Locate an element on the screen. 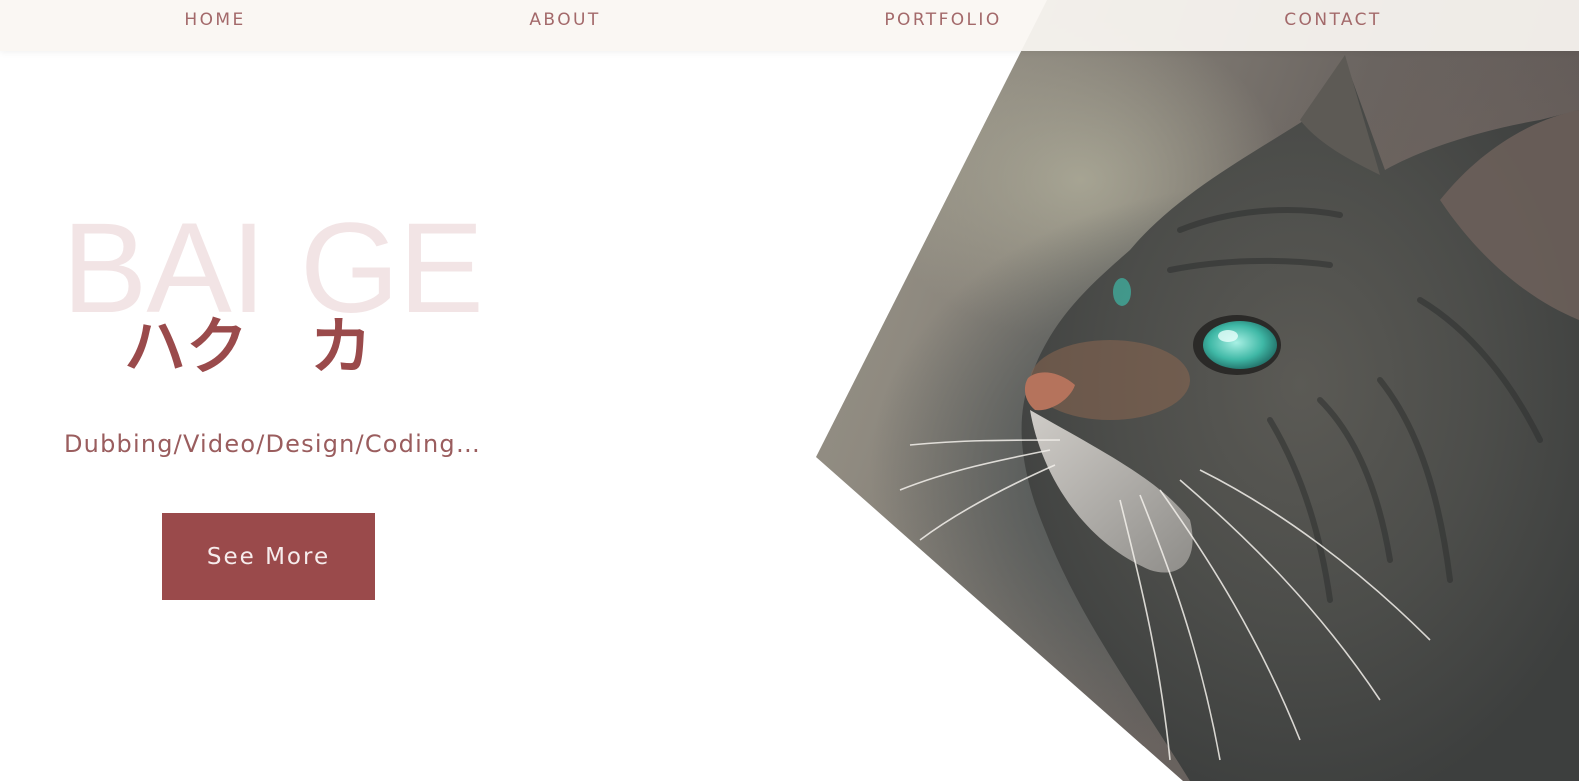 Image resolution: width=1579 pixels, height=781 pixels. nav-portfolio-link: PORTFOLIO is located at coordinates (942, 20).